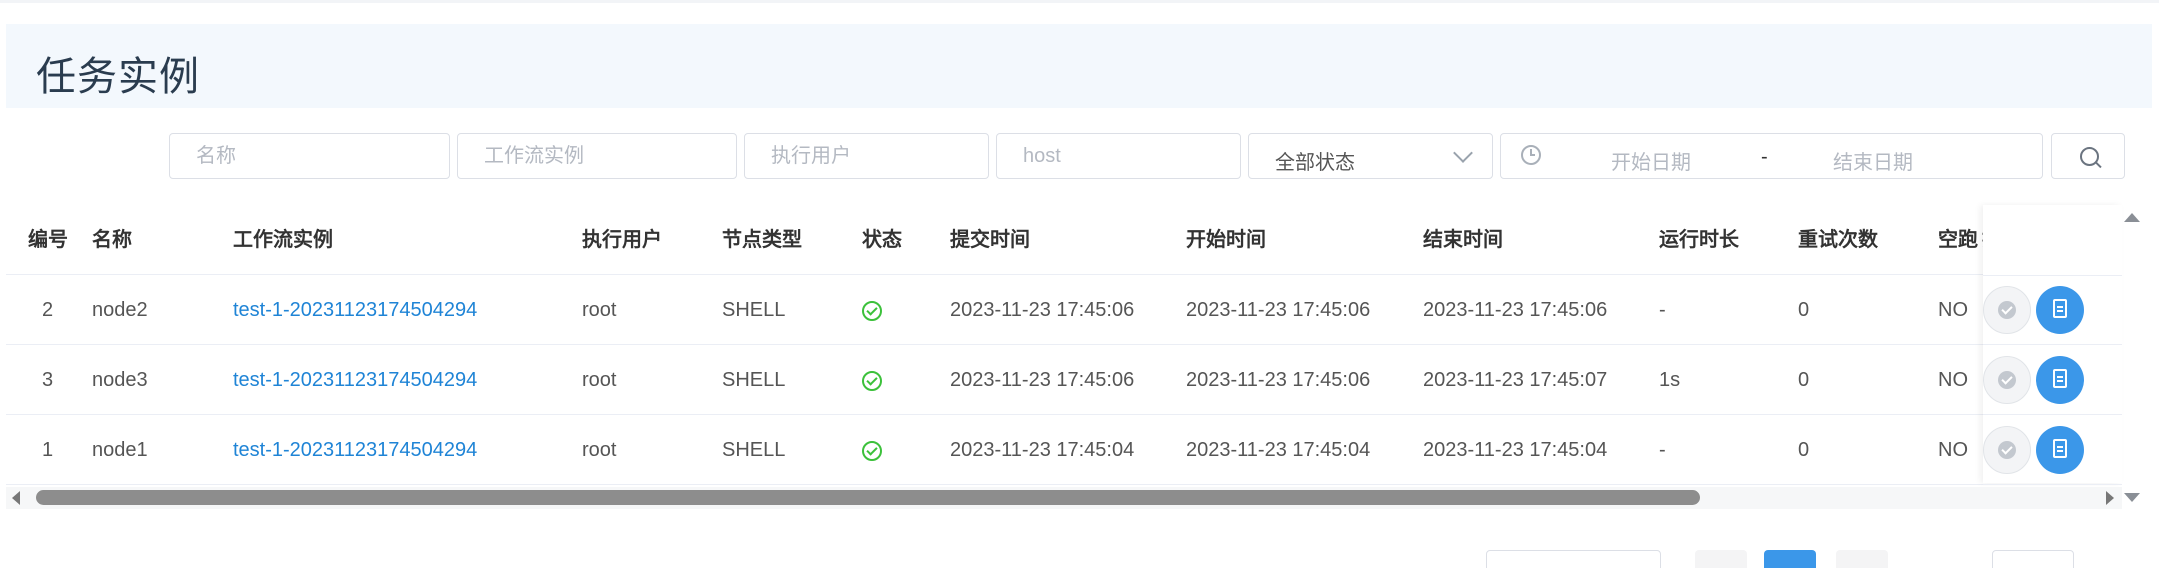 This screenshot has width=2159, height=568. Describe the element at coordinates (1790, 559) in the screenshot. I see `current-page-button` at that location.